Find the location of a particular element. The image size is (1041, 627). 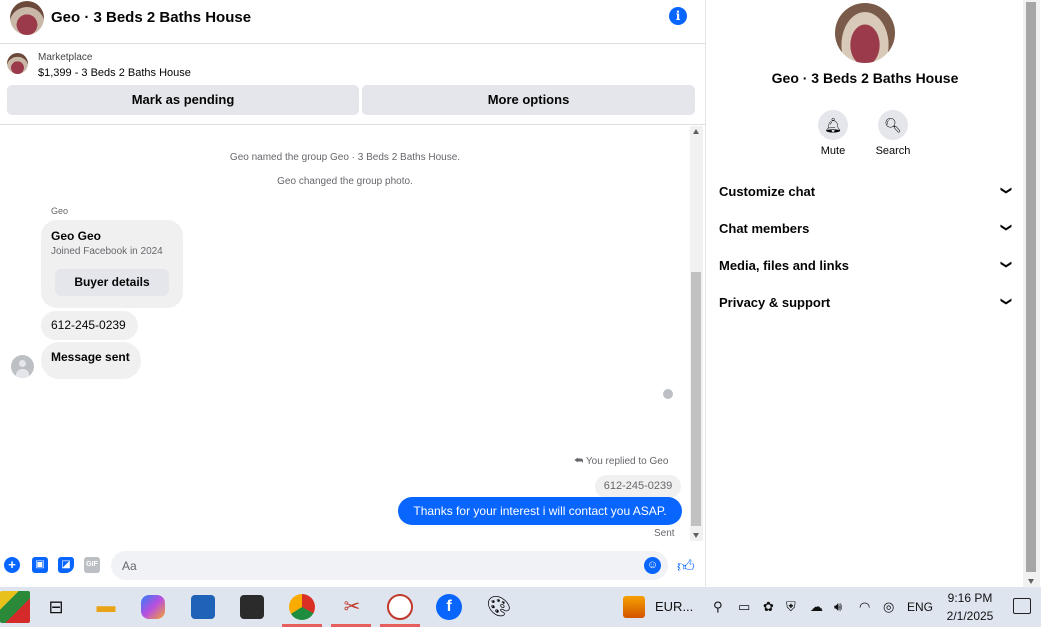

page-scrollbar-thumb is located at coordinates (1031, 287).